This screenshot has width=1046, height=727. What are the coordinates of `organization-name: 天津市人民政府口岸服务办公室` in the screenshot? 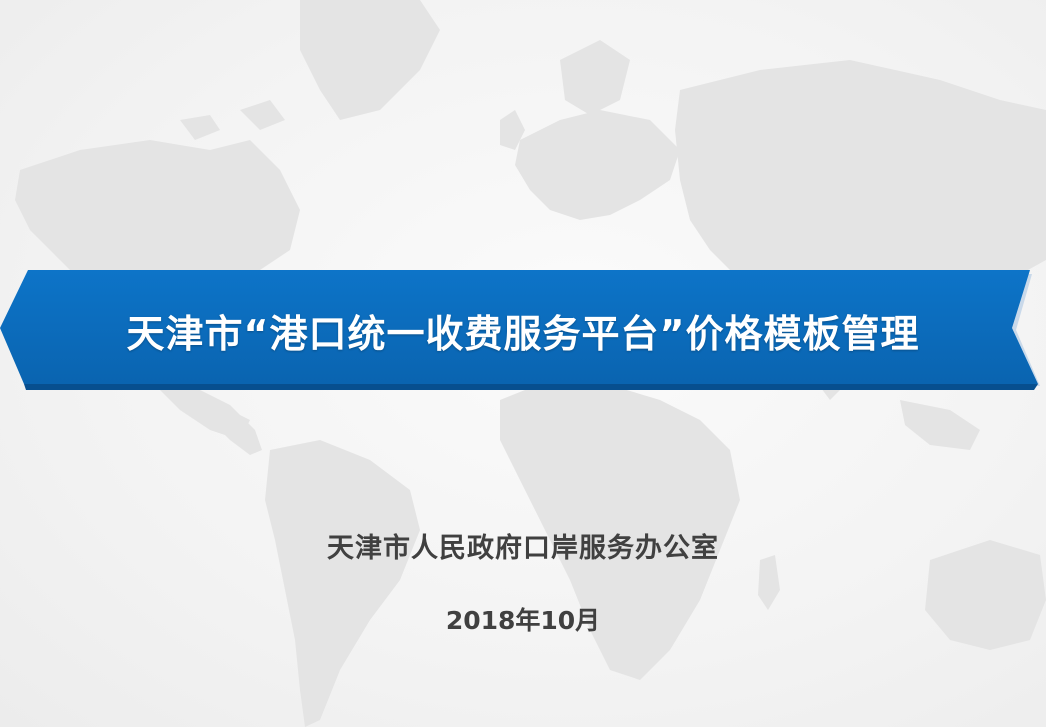 It's located at (523, 548).